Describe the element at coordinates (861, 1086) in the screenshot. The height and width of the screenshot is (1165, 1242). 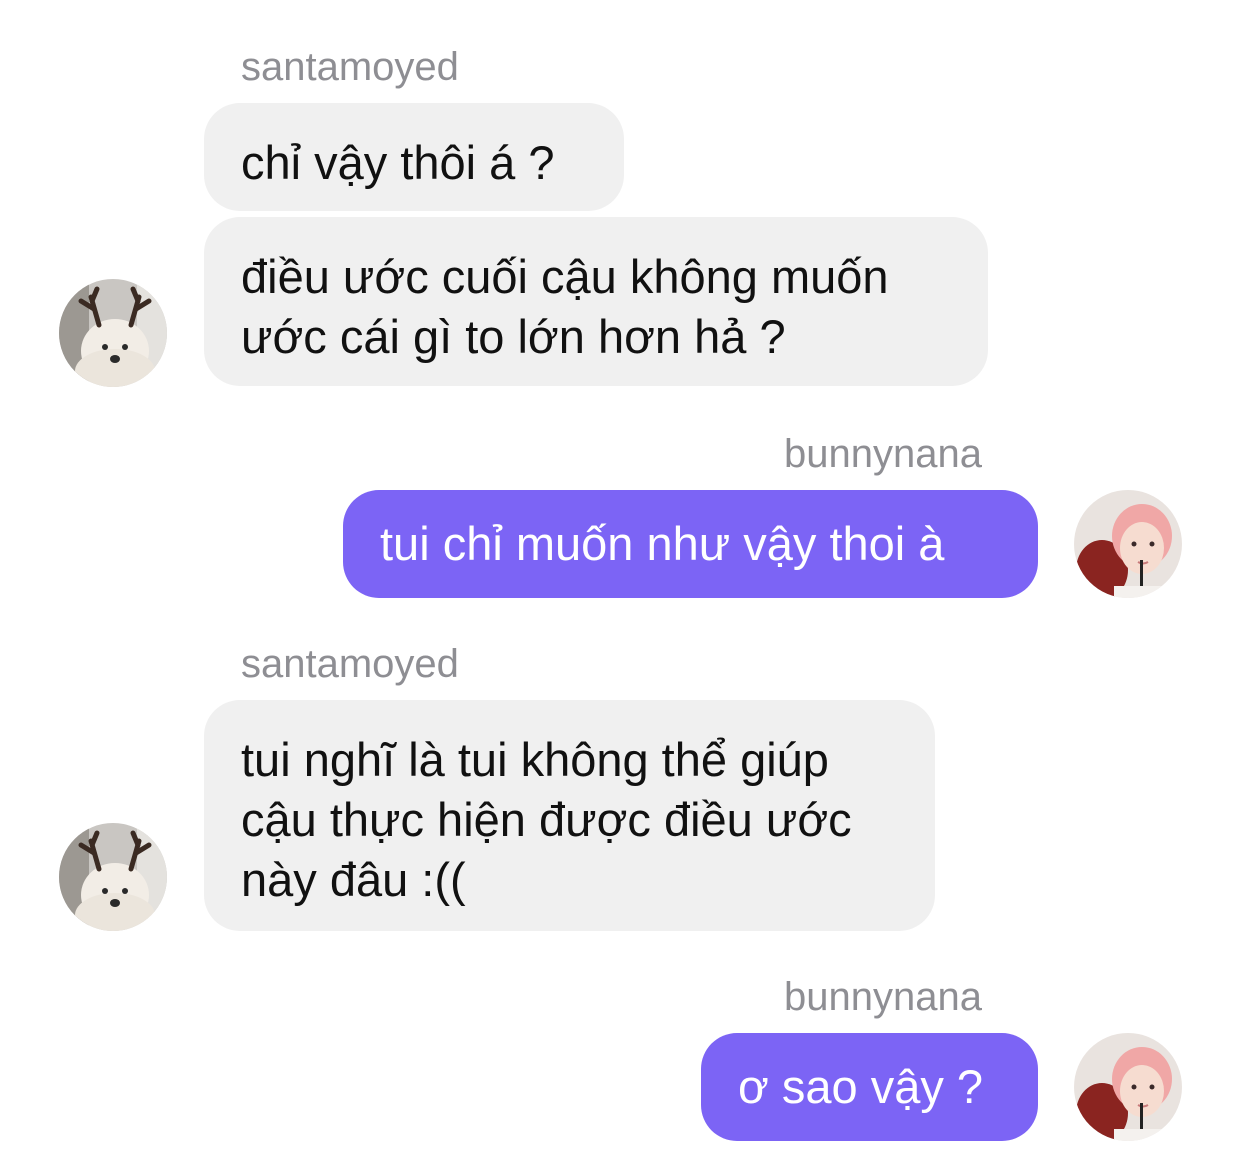
I see `message-text: ơ sao vậy ?` at that location.